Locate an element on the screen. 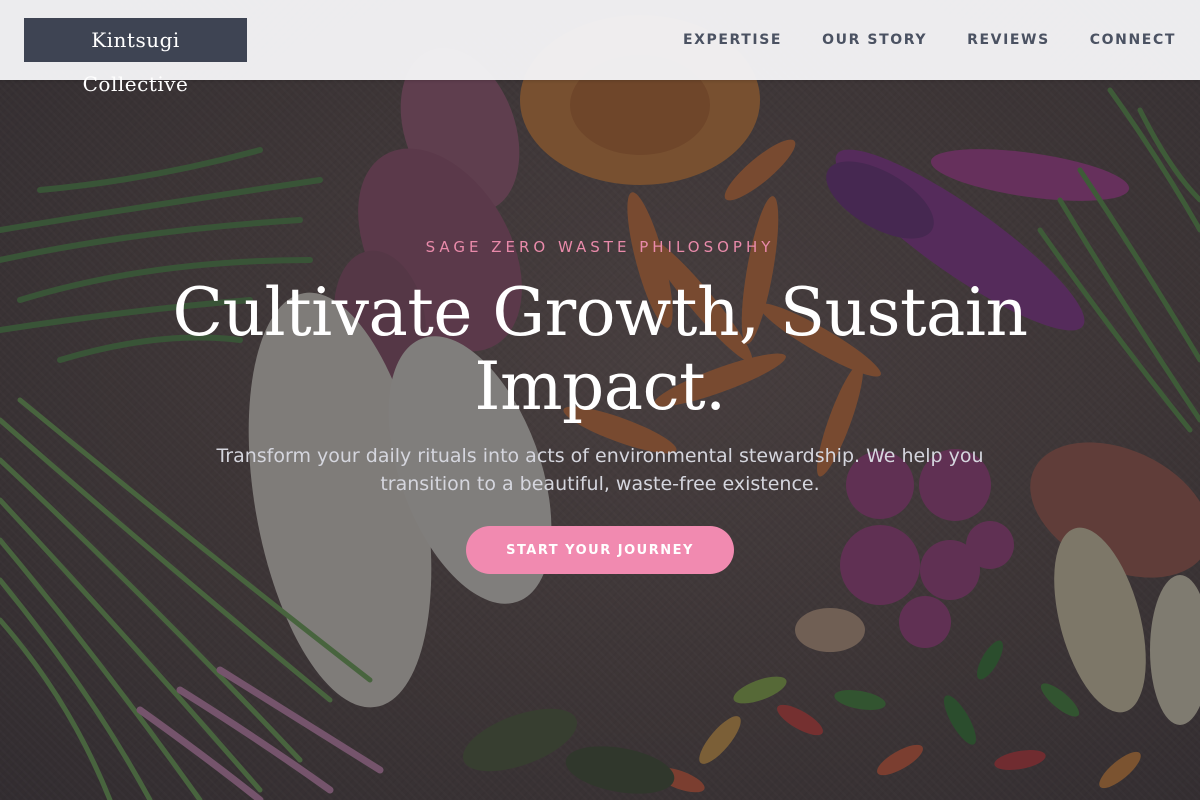  hero-eyebrow: SAGE ZERO WASTE PHILOSOPHY is located at coordinates (600, 247).